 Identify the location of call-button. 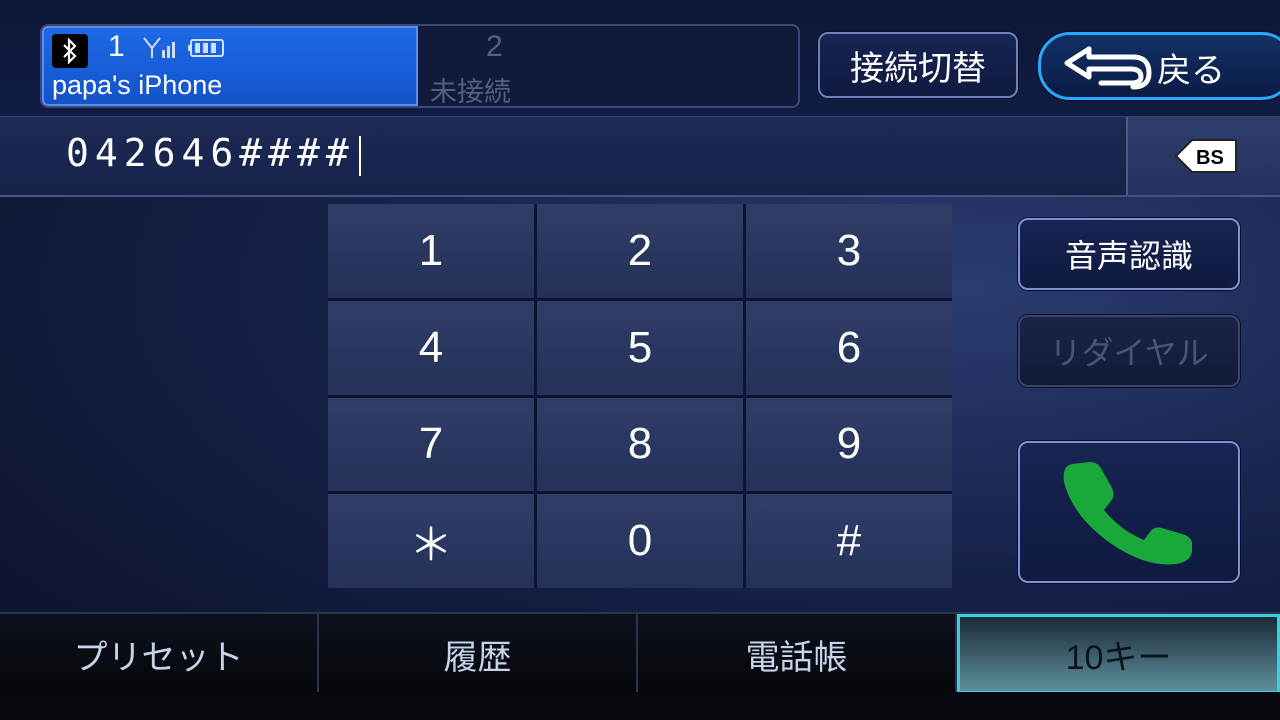
(1129, 512).